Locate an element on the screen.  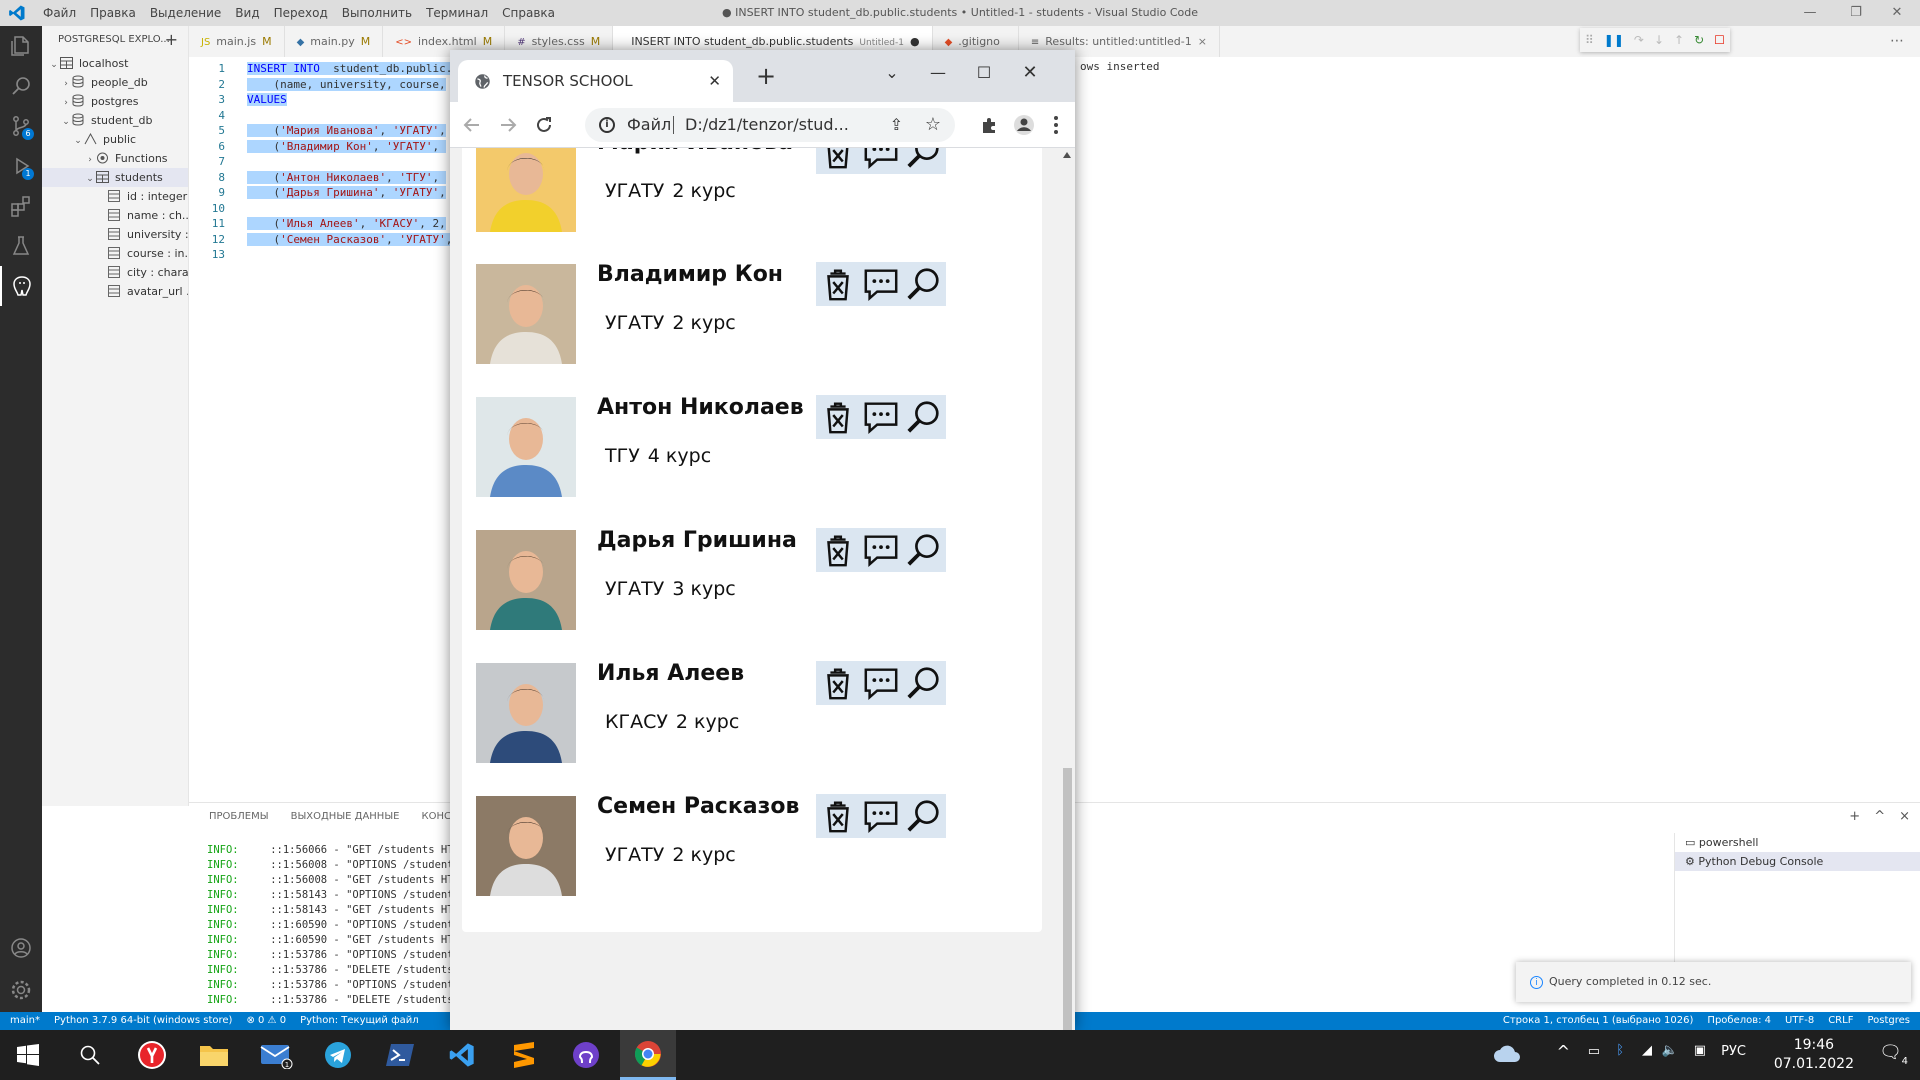
tree-item: ⌄ students is located at coordinates (115, 177).